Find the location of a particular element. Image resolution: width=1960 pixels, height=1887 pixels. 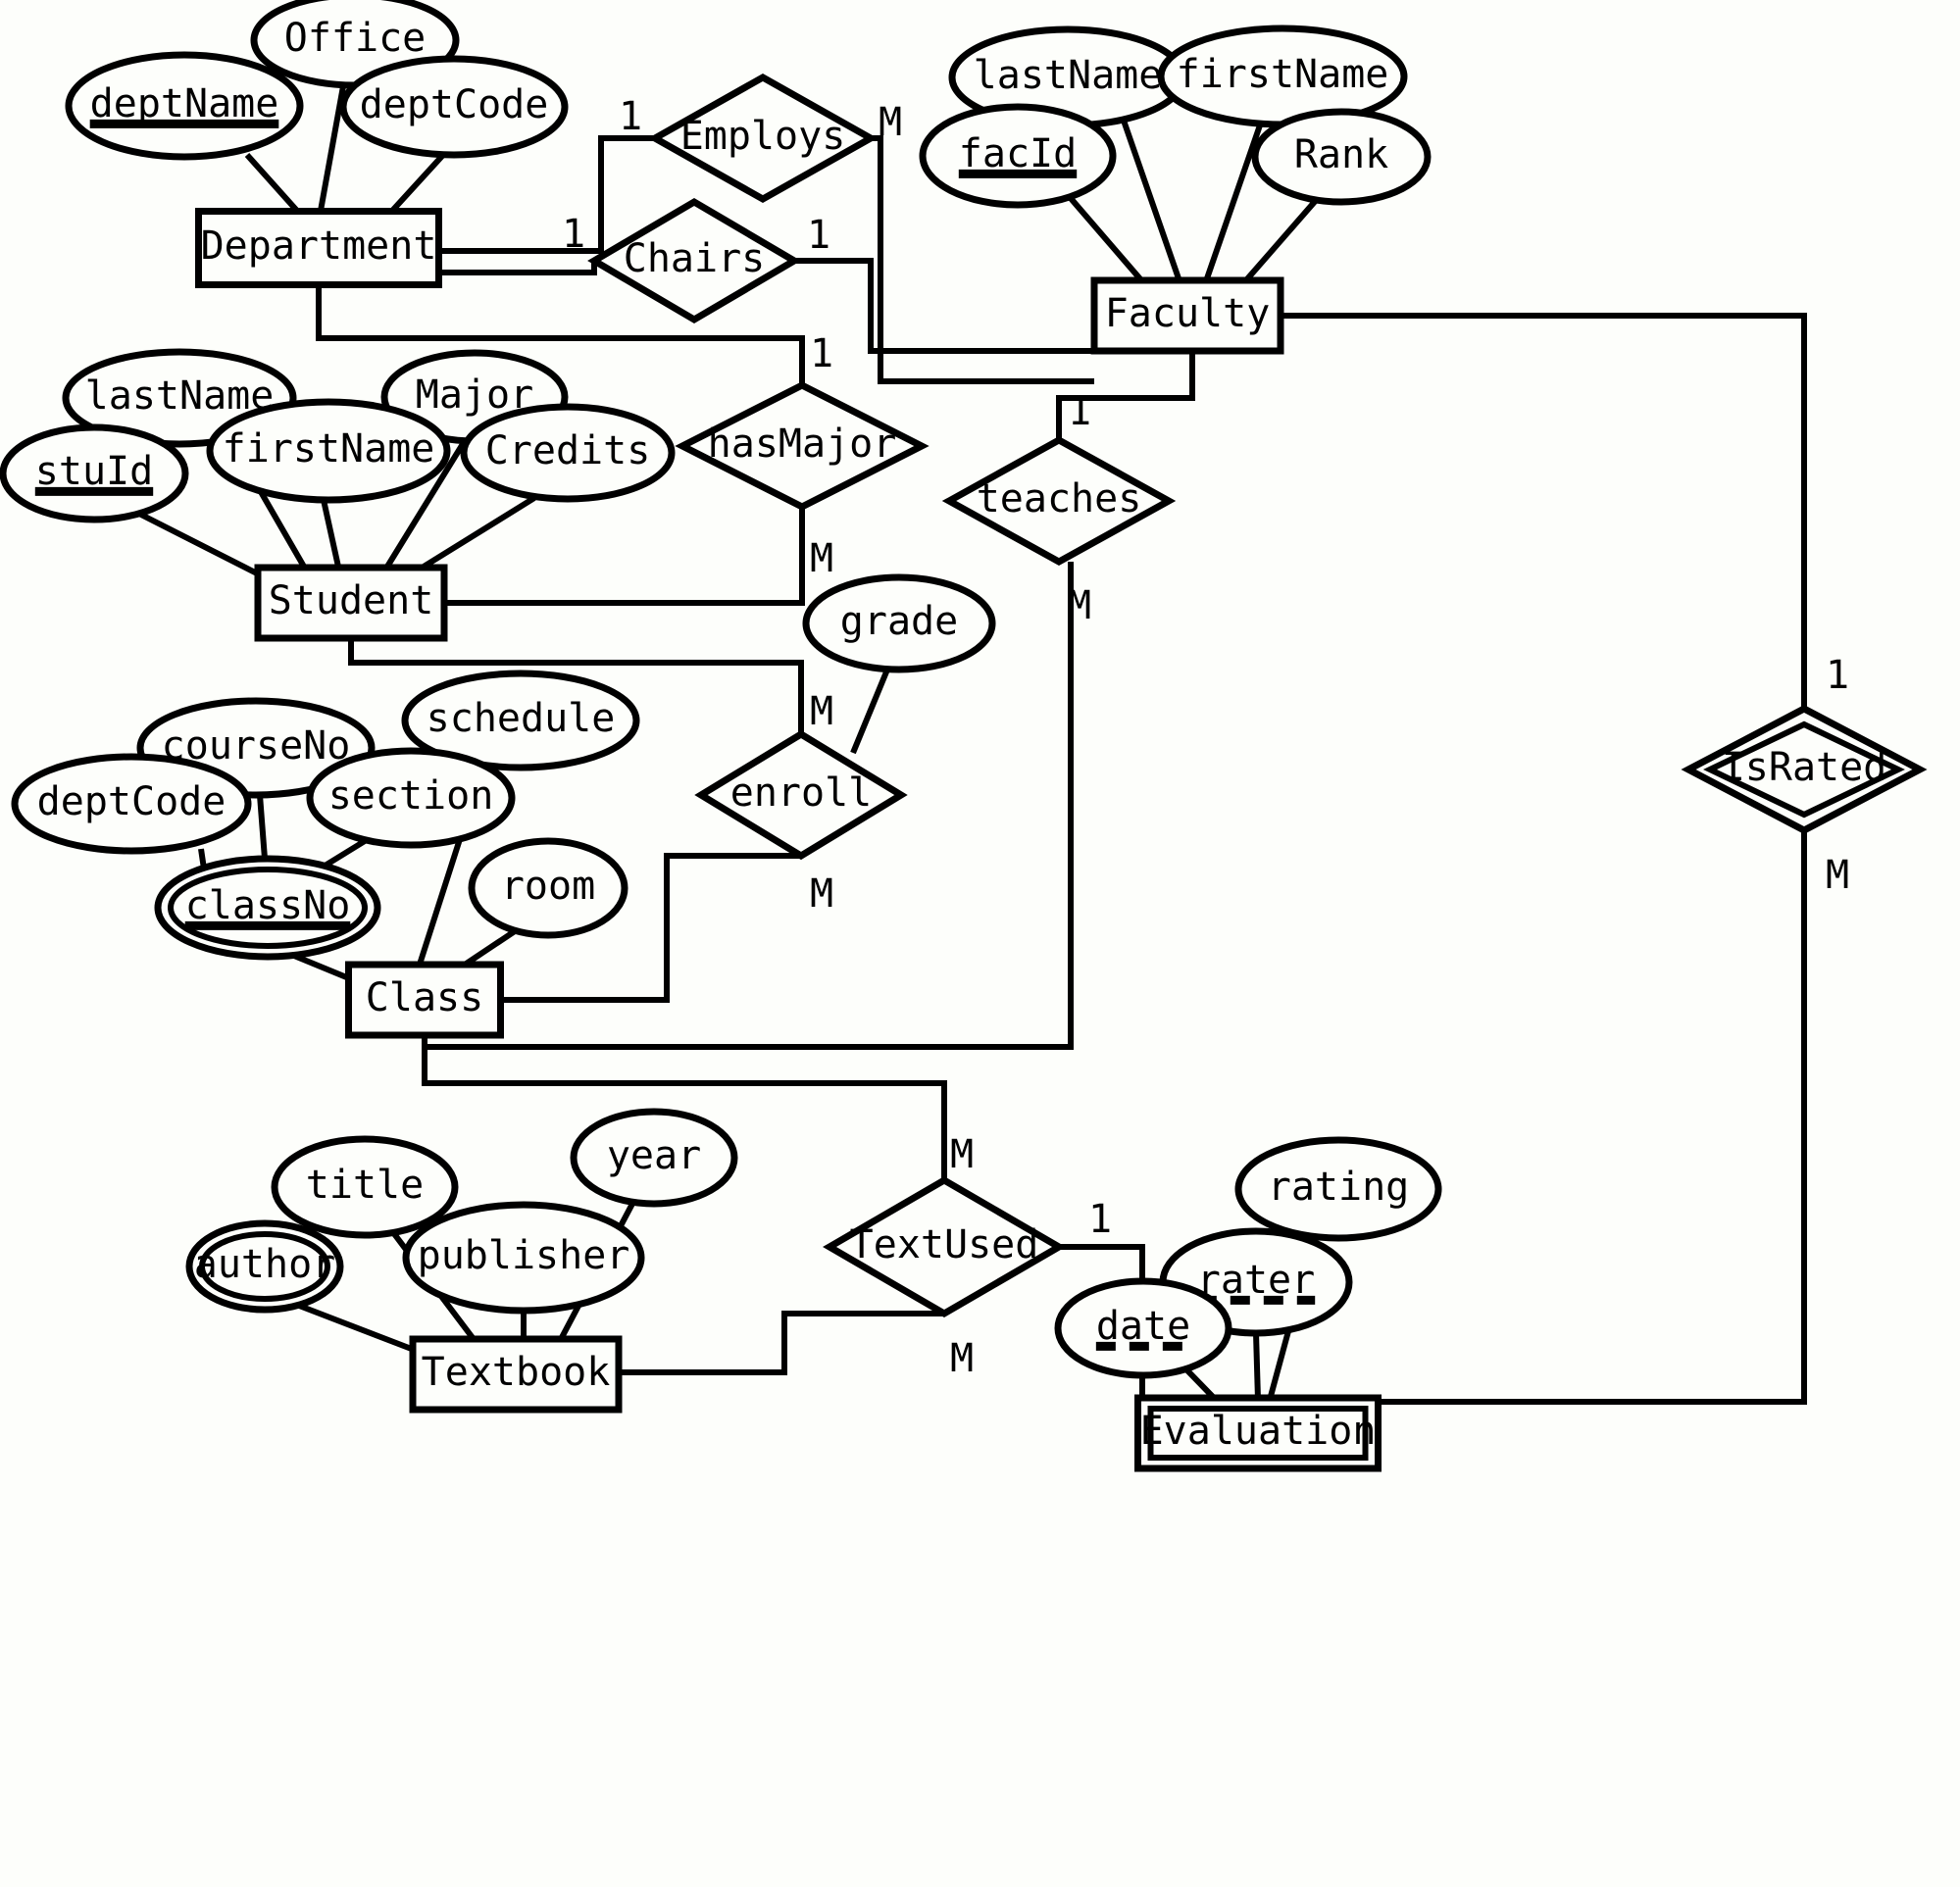

relationship-label: TextUsed is located at coordinates (944, 1244).